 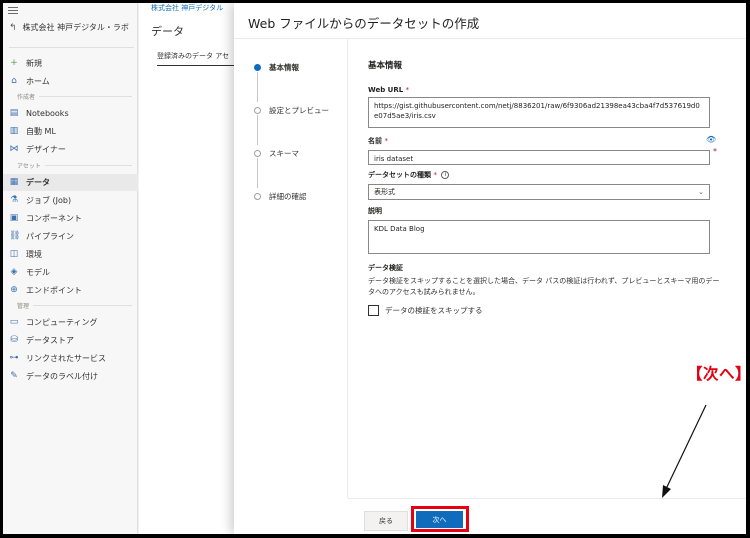 What do you see at coordinates (439, 519) in the screenshot?
I see `next-button: 次へ` at bounding box center [439, 519].